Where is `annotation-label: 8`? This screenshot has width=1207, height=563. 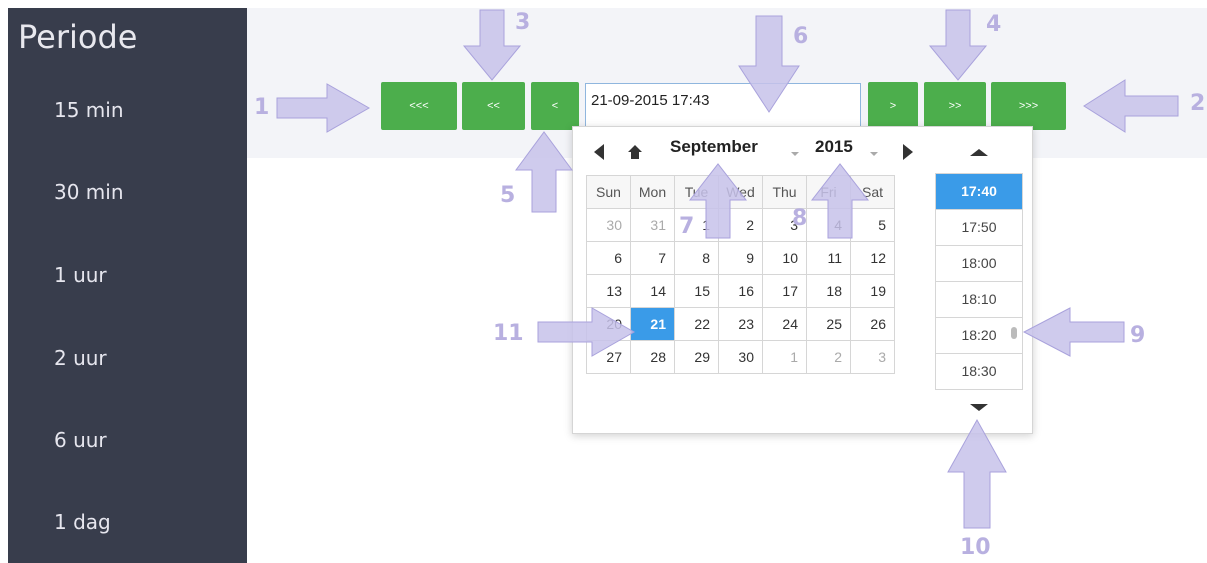
annotation-label: 8 is located at coordinates (800, 218).